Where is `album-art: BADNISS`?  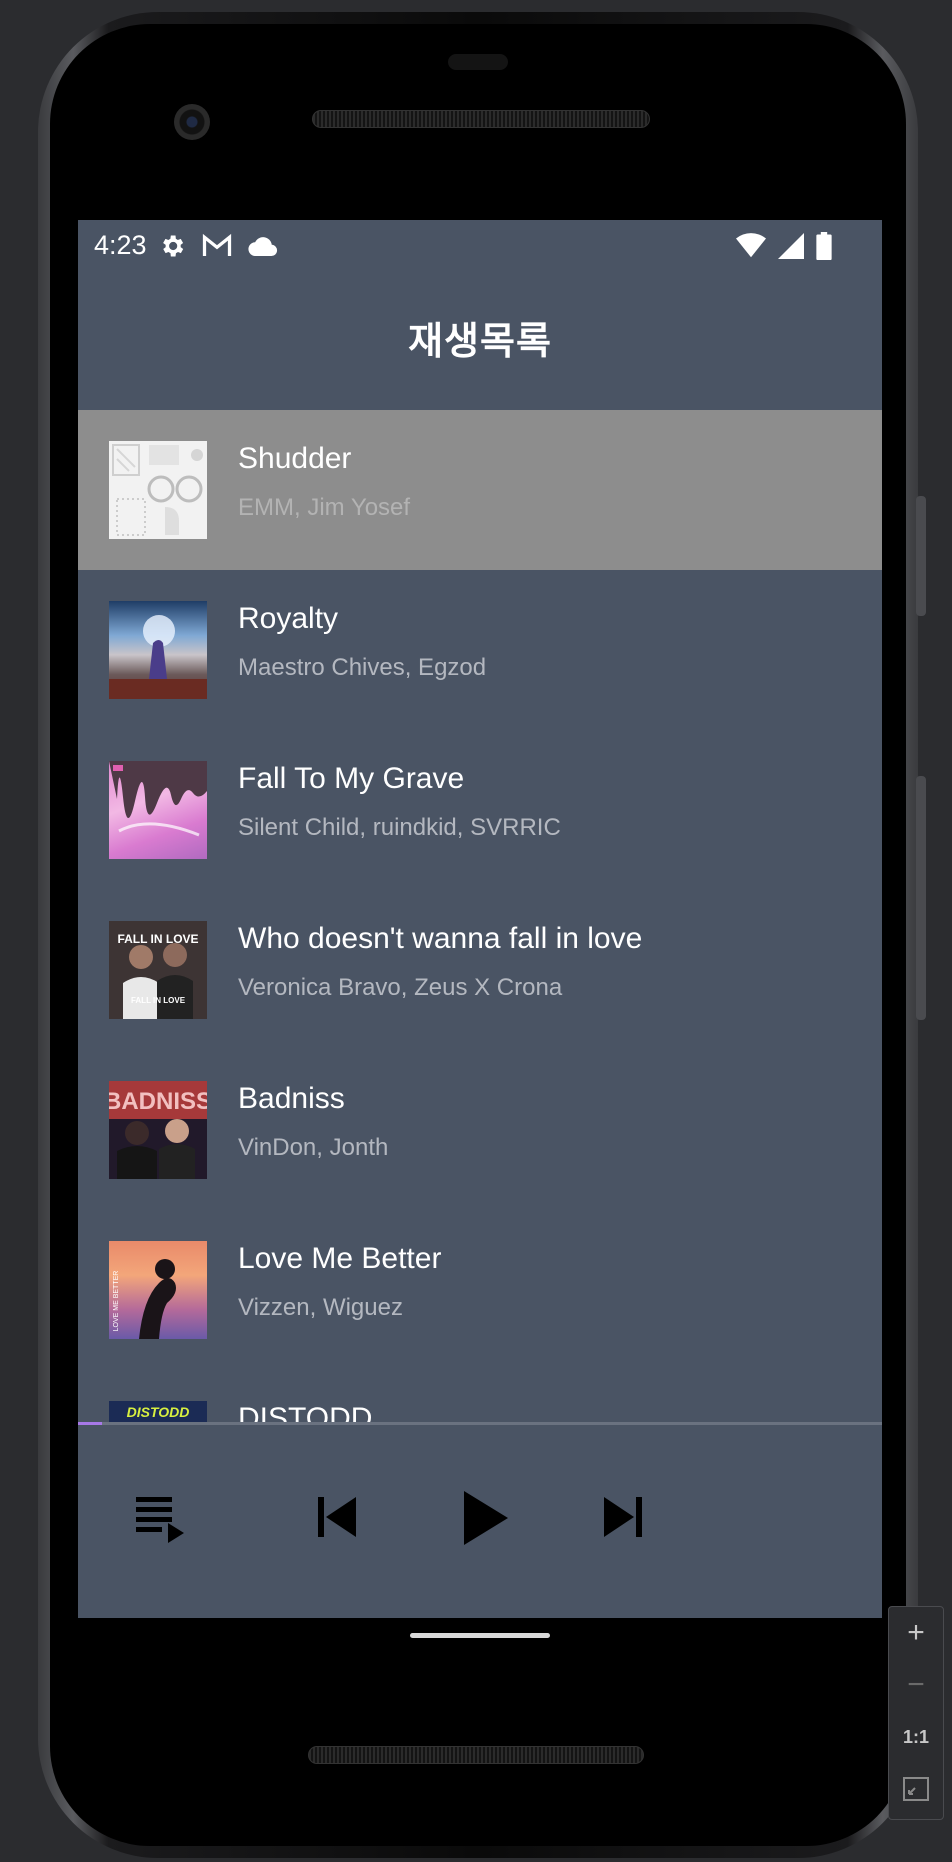
album-art: BADNISS is located at coordinates (158, 1130).